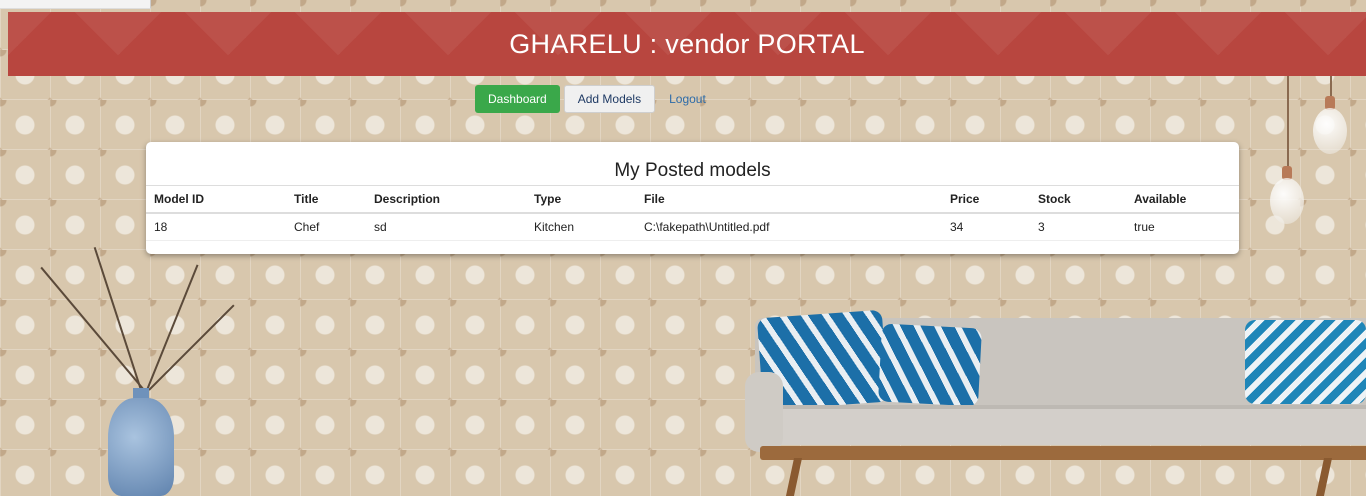  What do you see at coordinates (789, 199) in the screenshot?
I see `column-header-file: File` at bounding box center [789, 199].